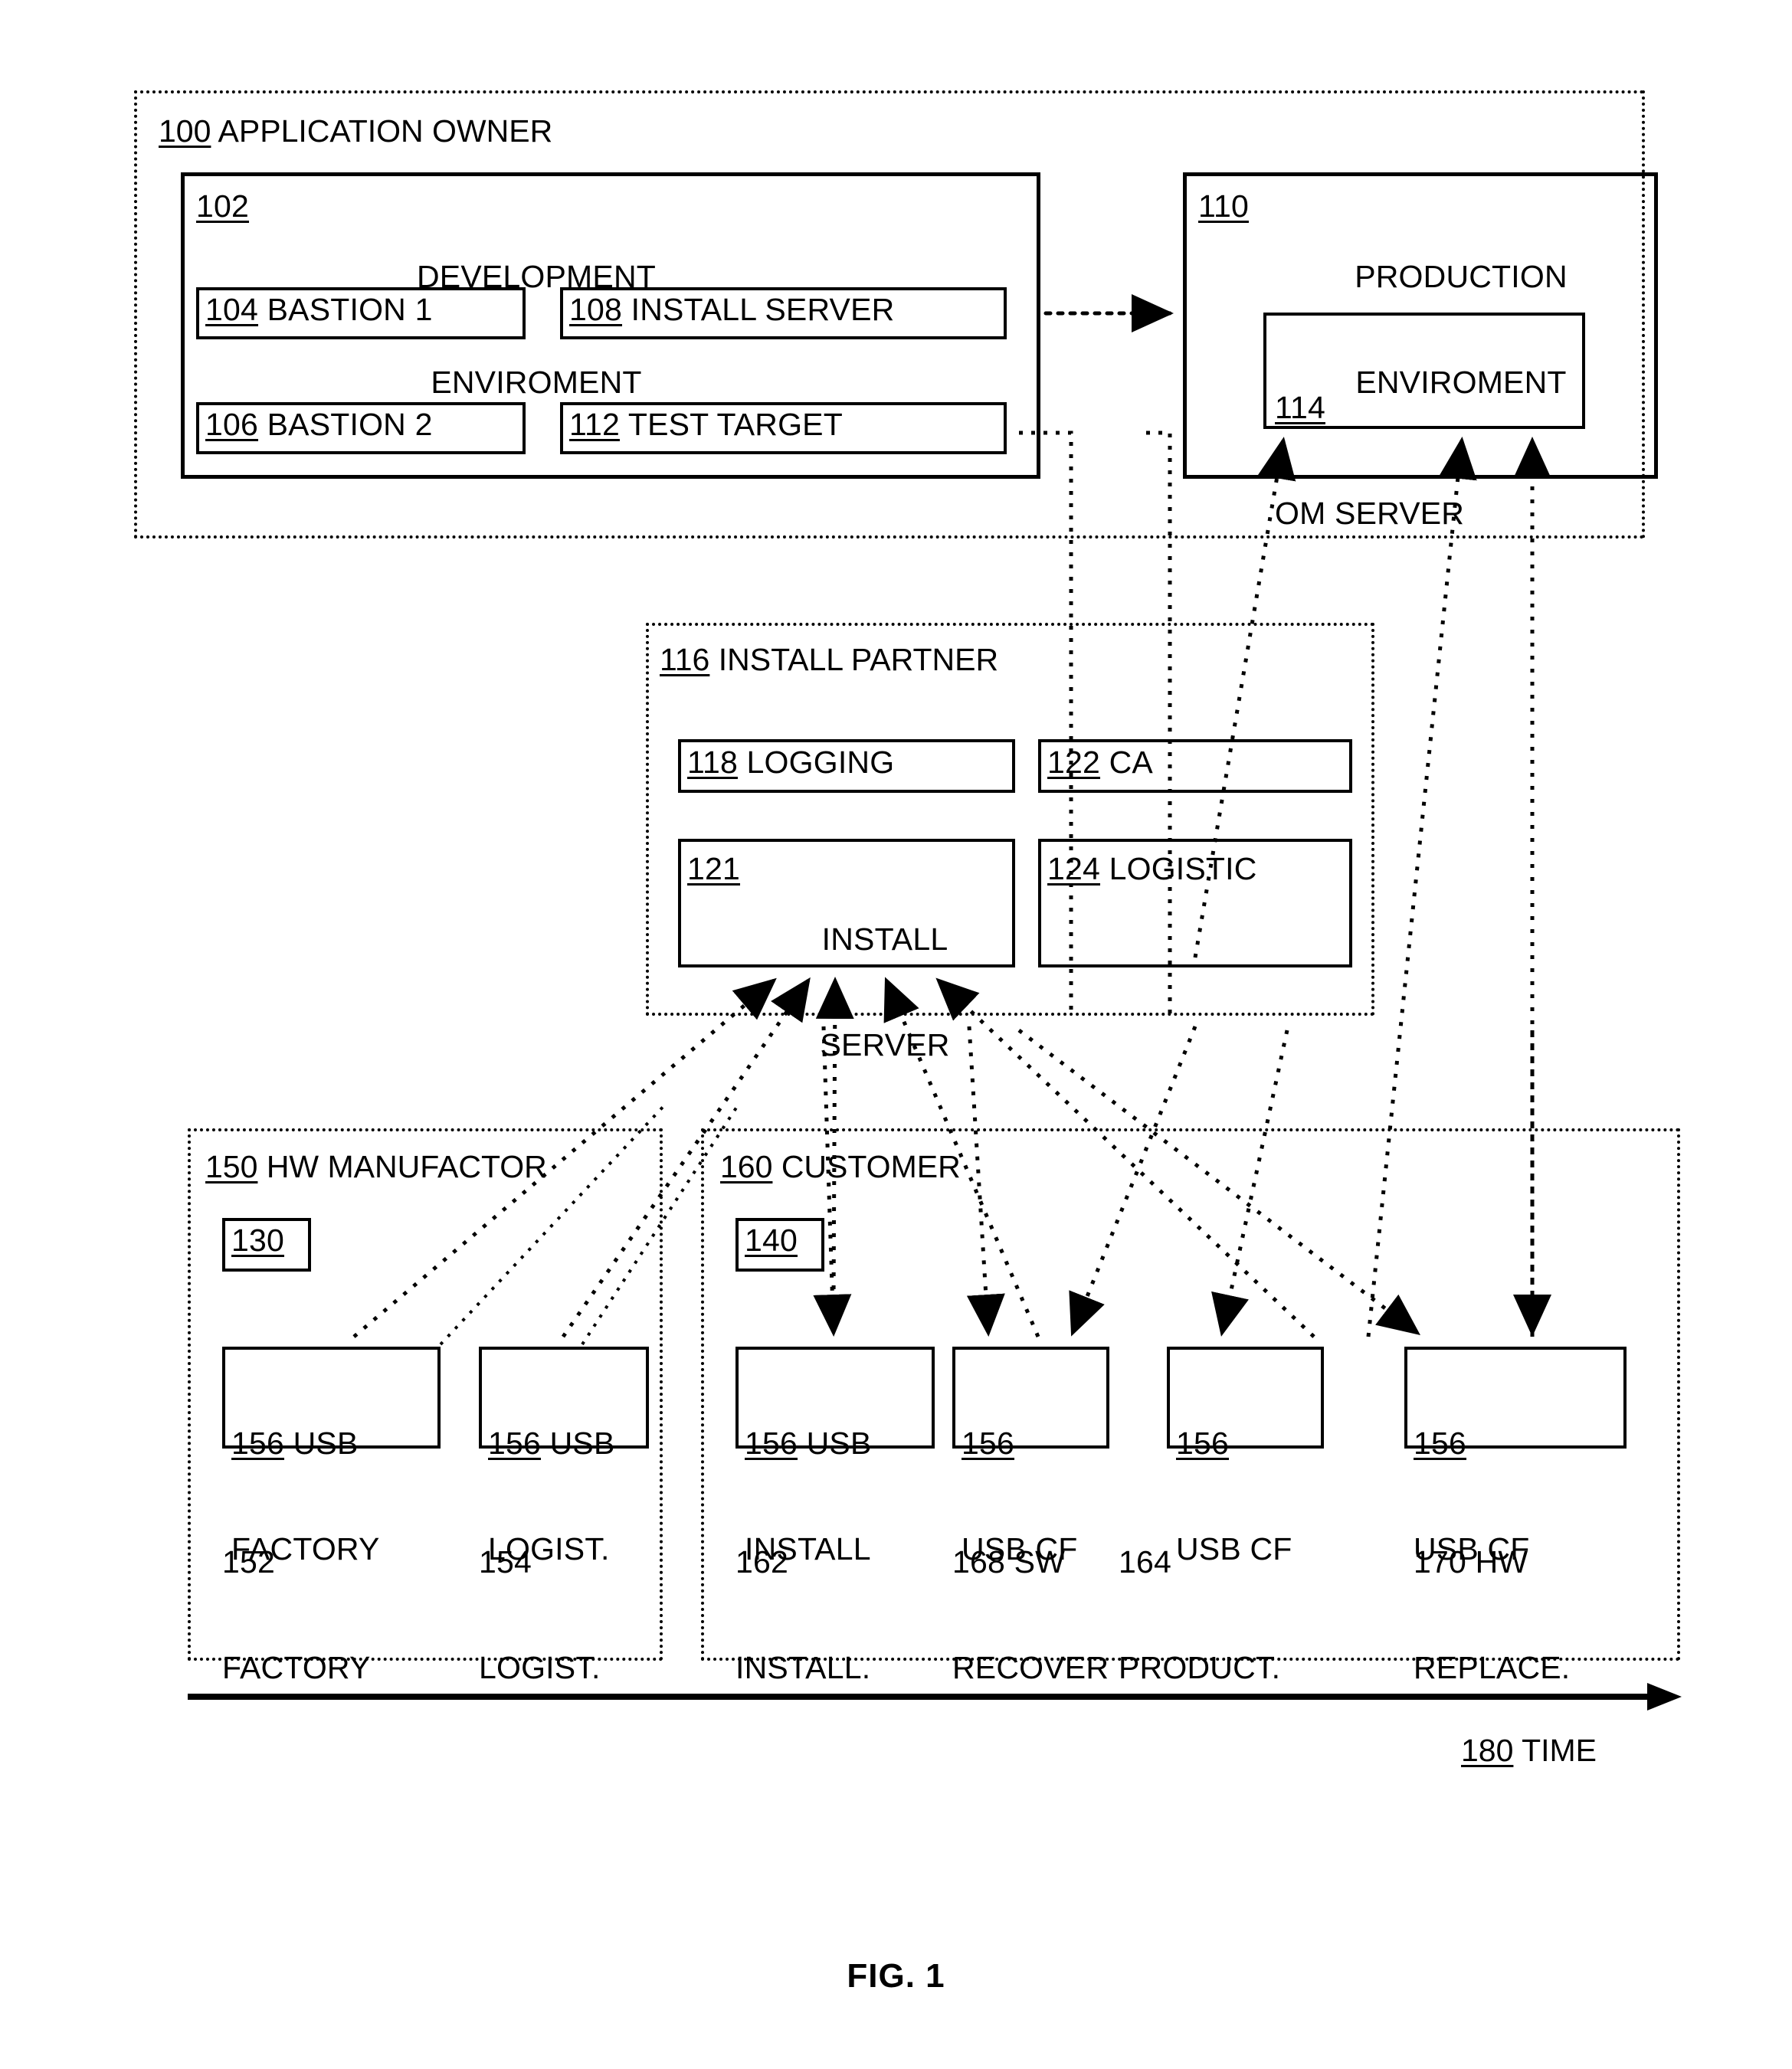 Image resolution: width=1792 pixels, height=2069 pixels. Describe the element at coordinates (223, 206) in the screenshot. I see `box-development-environment-ref: 102` at that location.